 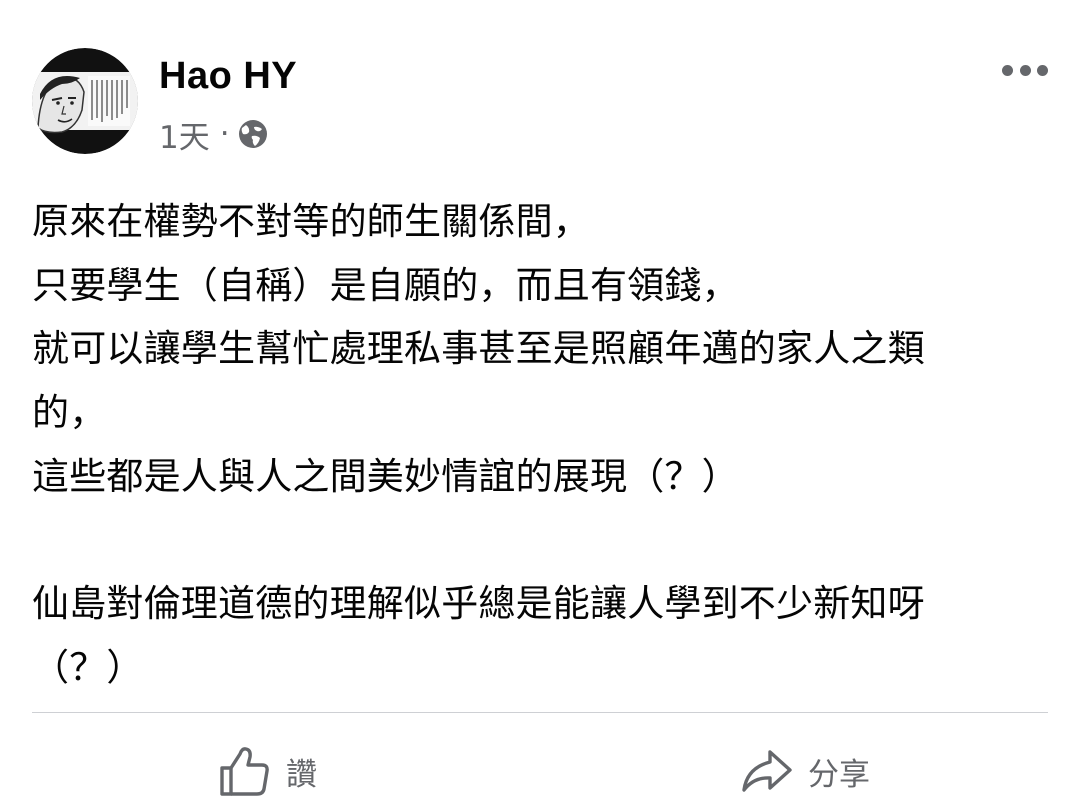 What do you see at coordinates (478, 604) in the screenshot?
I see `post-text-line: 仙島對倫理道德的理解似乎總是能讓人學到不少新知呀` at bounding box center [478, 604].